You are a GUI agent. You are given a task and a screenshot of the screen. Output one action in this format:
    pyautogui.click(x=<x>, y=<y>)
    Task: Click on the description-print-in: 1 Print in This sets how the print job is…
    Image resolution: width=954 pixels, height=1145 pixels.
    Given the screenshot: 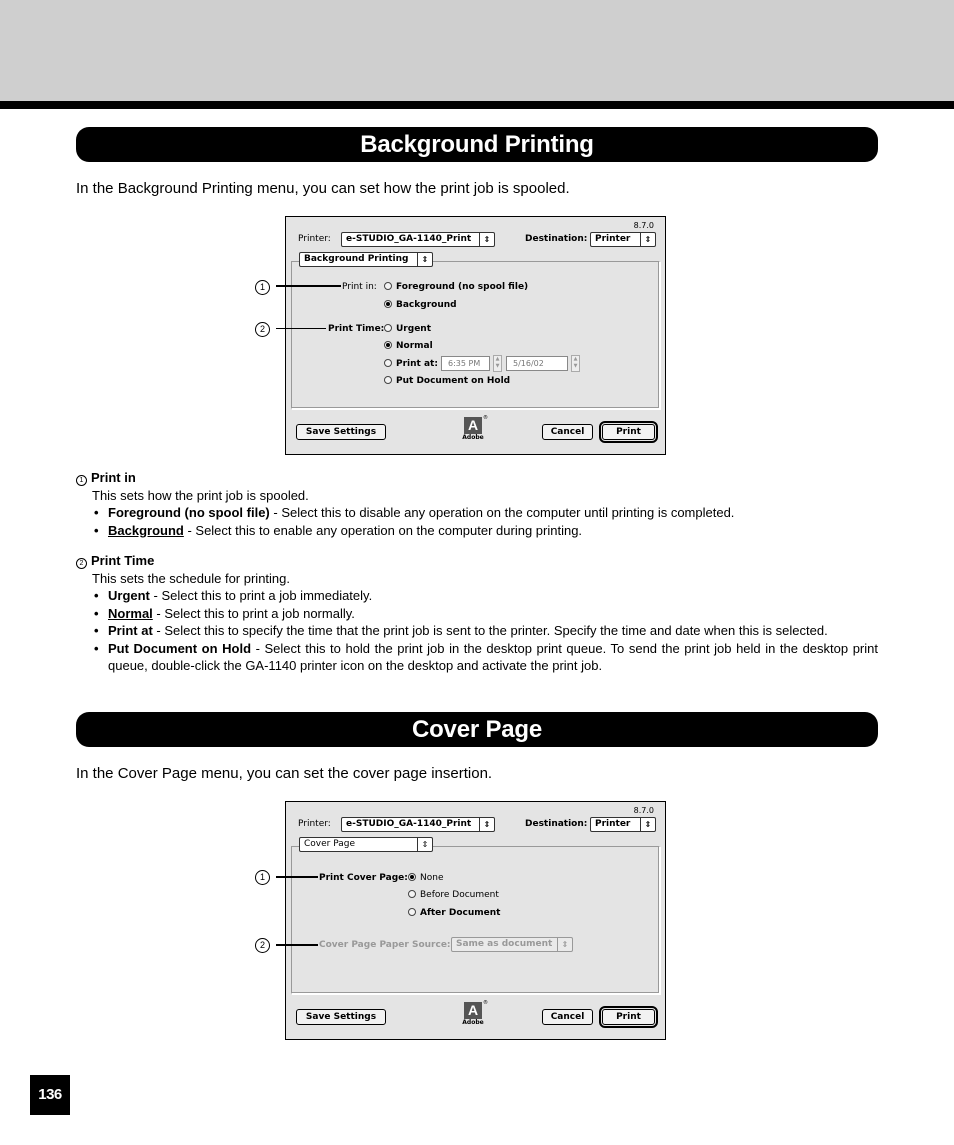 What is the action you would take?
    pyautogui.click(x=477, y=504)
    